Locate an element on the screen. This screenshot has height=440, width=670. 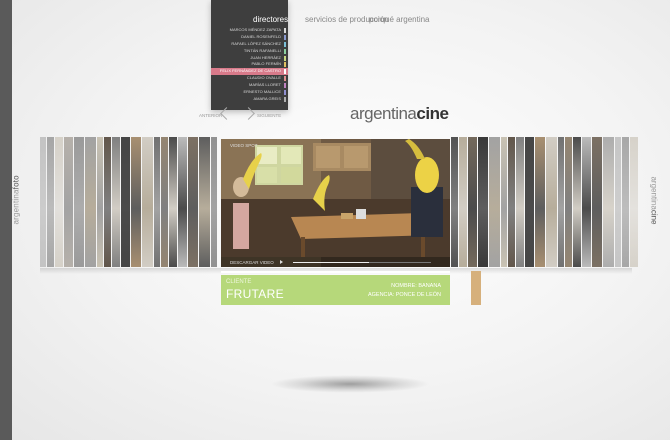
director-name: Rafael López Sánchez is located at coordinates (256, 43).